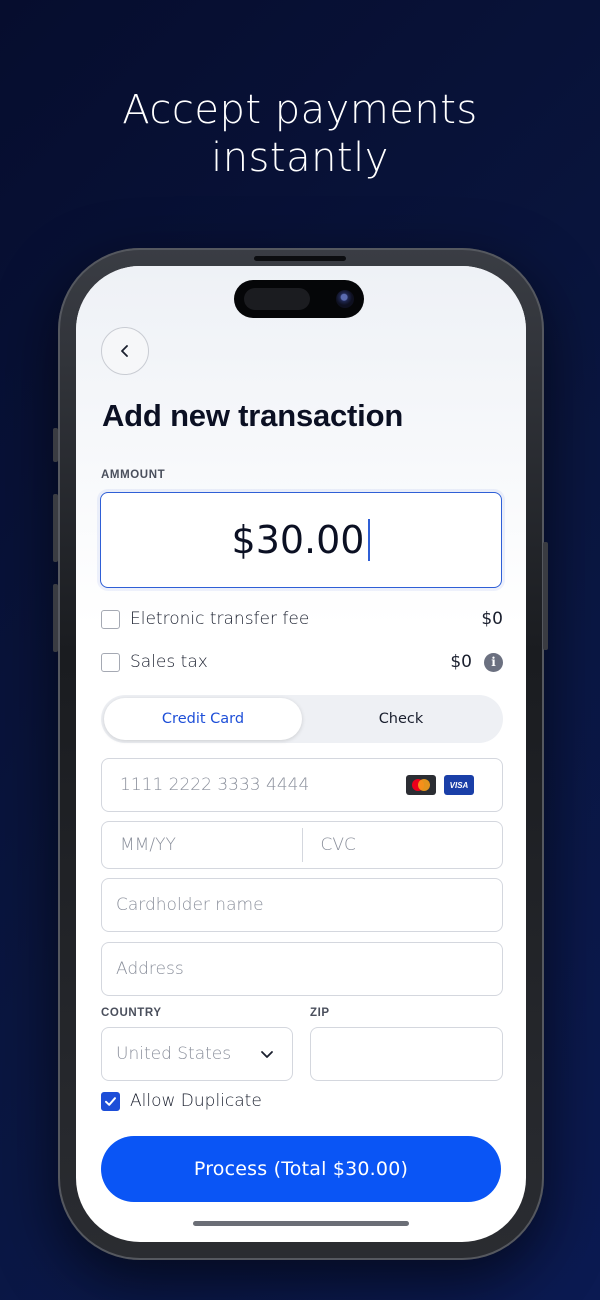 The image size is (600, 1300). Describe the element at coordinates (301, 1223) in the screenshot. I see `home-indicator` at that location.